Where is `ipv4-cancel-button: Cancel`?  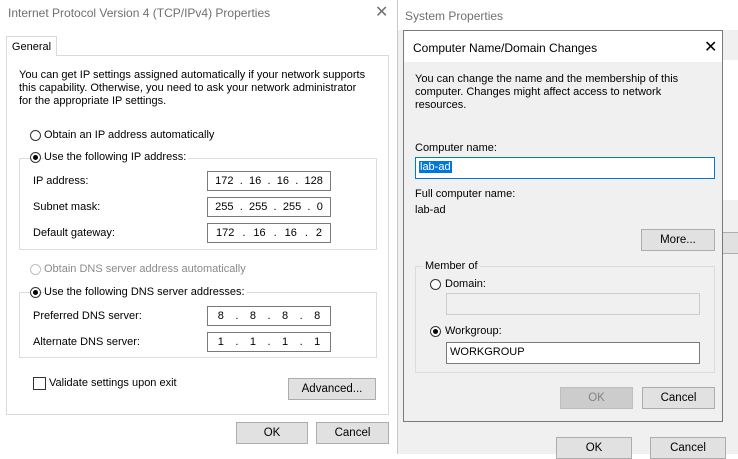 ipv4-cancel-button: Cancel is located at coordinates (352, 433).